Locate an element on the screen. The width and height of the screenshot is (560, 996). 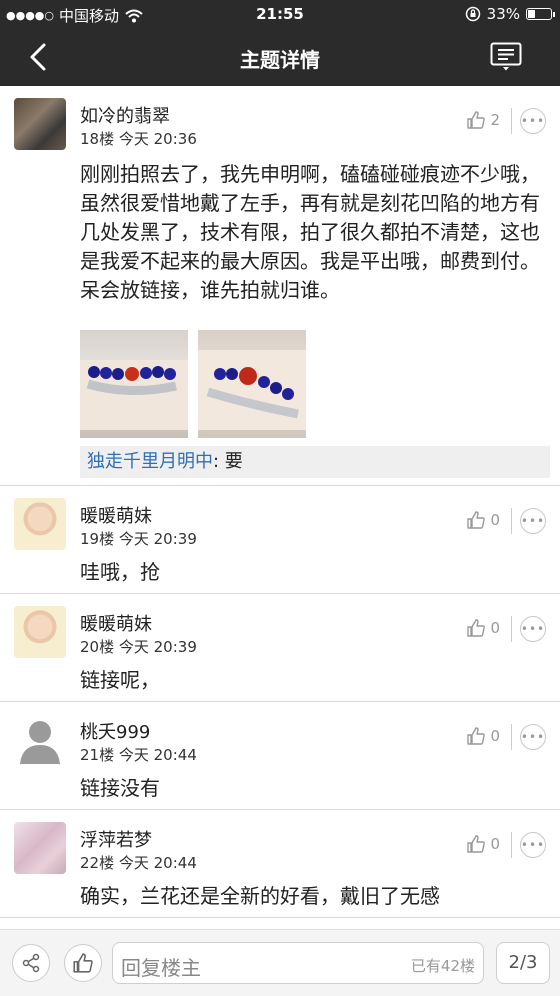
post-floor: 22楼 is located at coordinates (97, 863).